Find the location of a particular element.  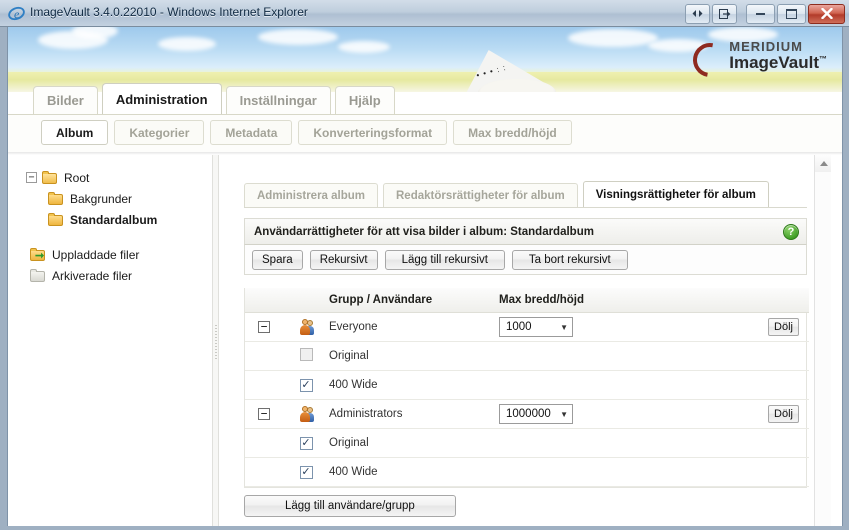

hide-button-everyone: Dölj is located at coordinates (783, 327).